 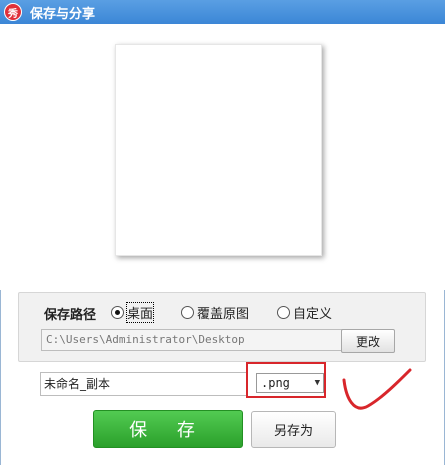 I want to click on radio-custom: 自定义, so click(x=304, y=312).